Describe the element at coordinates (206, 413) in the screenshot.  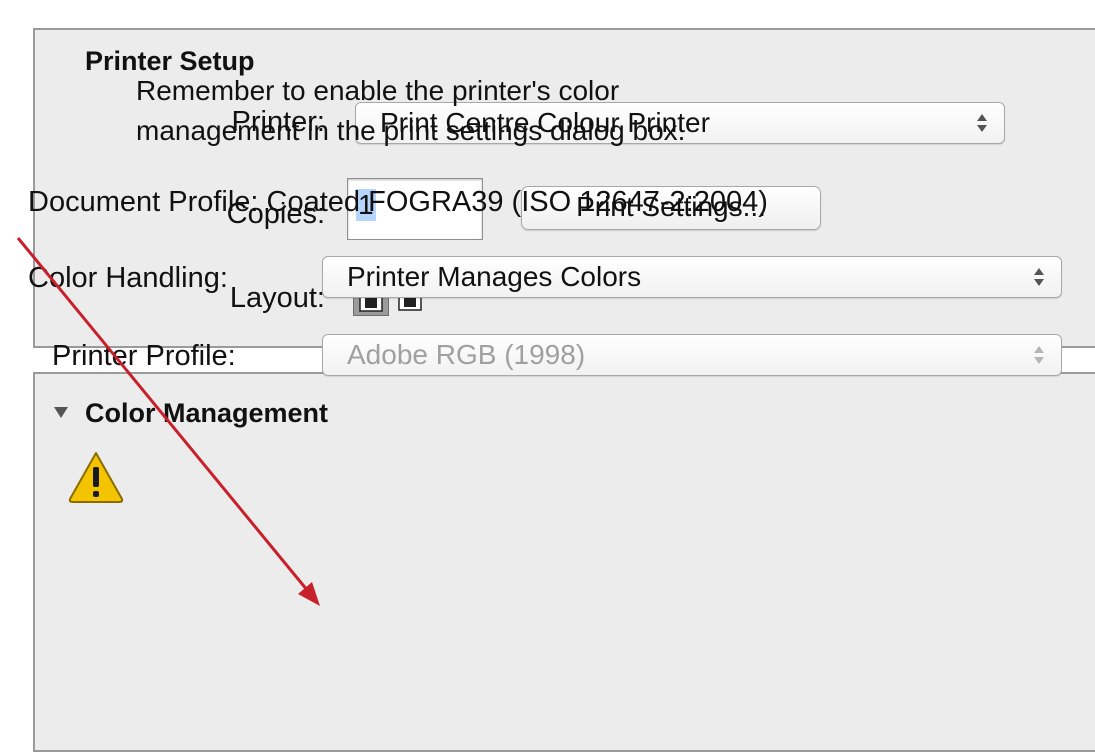
I see `color-management-title: Color Management` at that location.